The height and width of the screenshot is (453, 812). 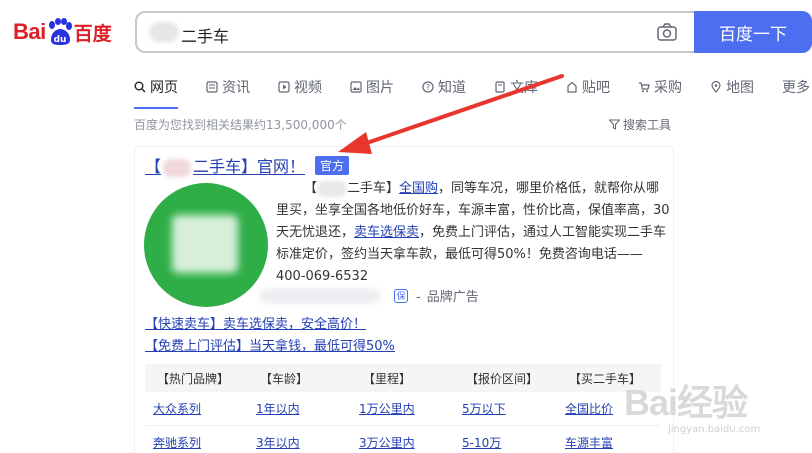 I want to click on tab-web: 网页, so click(x=156, y=91).